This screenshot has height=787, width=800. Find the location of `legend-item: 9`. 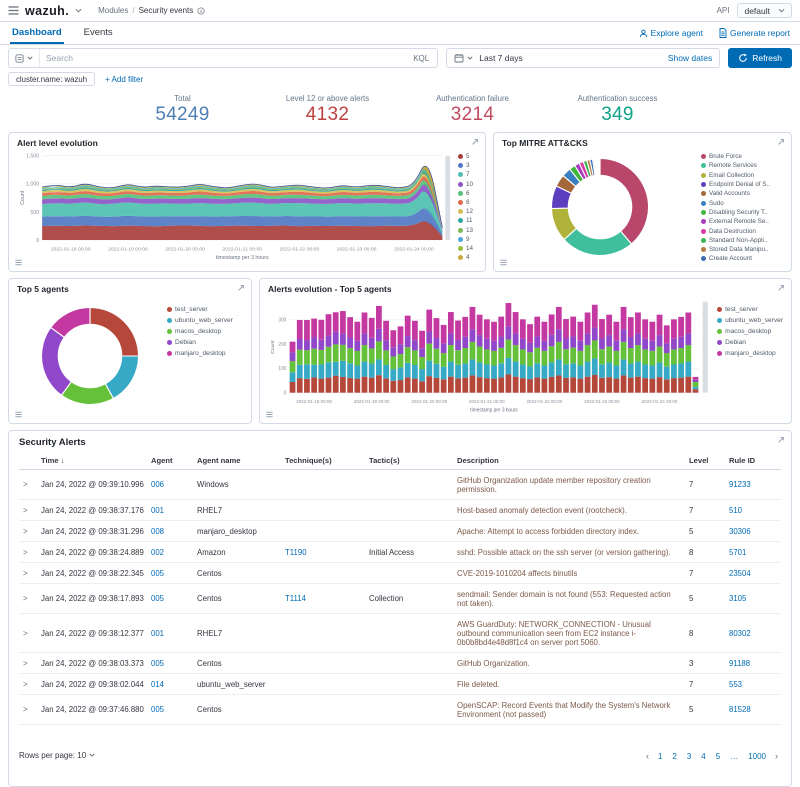

legend-item: 9 is located at coordinates (467, 239).